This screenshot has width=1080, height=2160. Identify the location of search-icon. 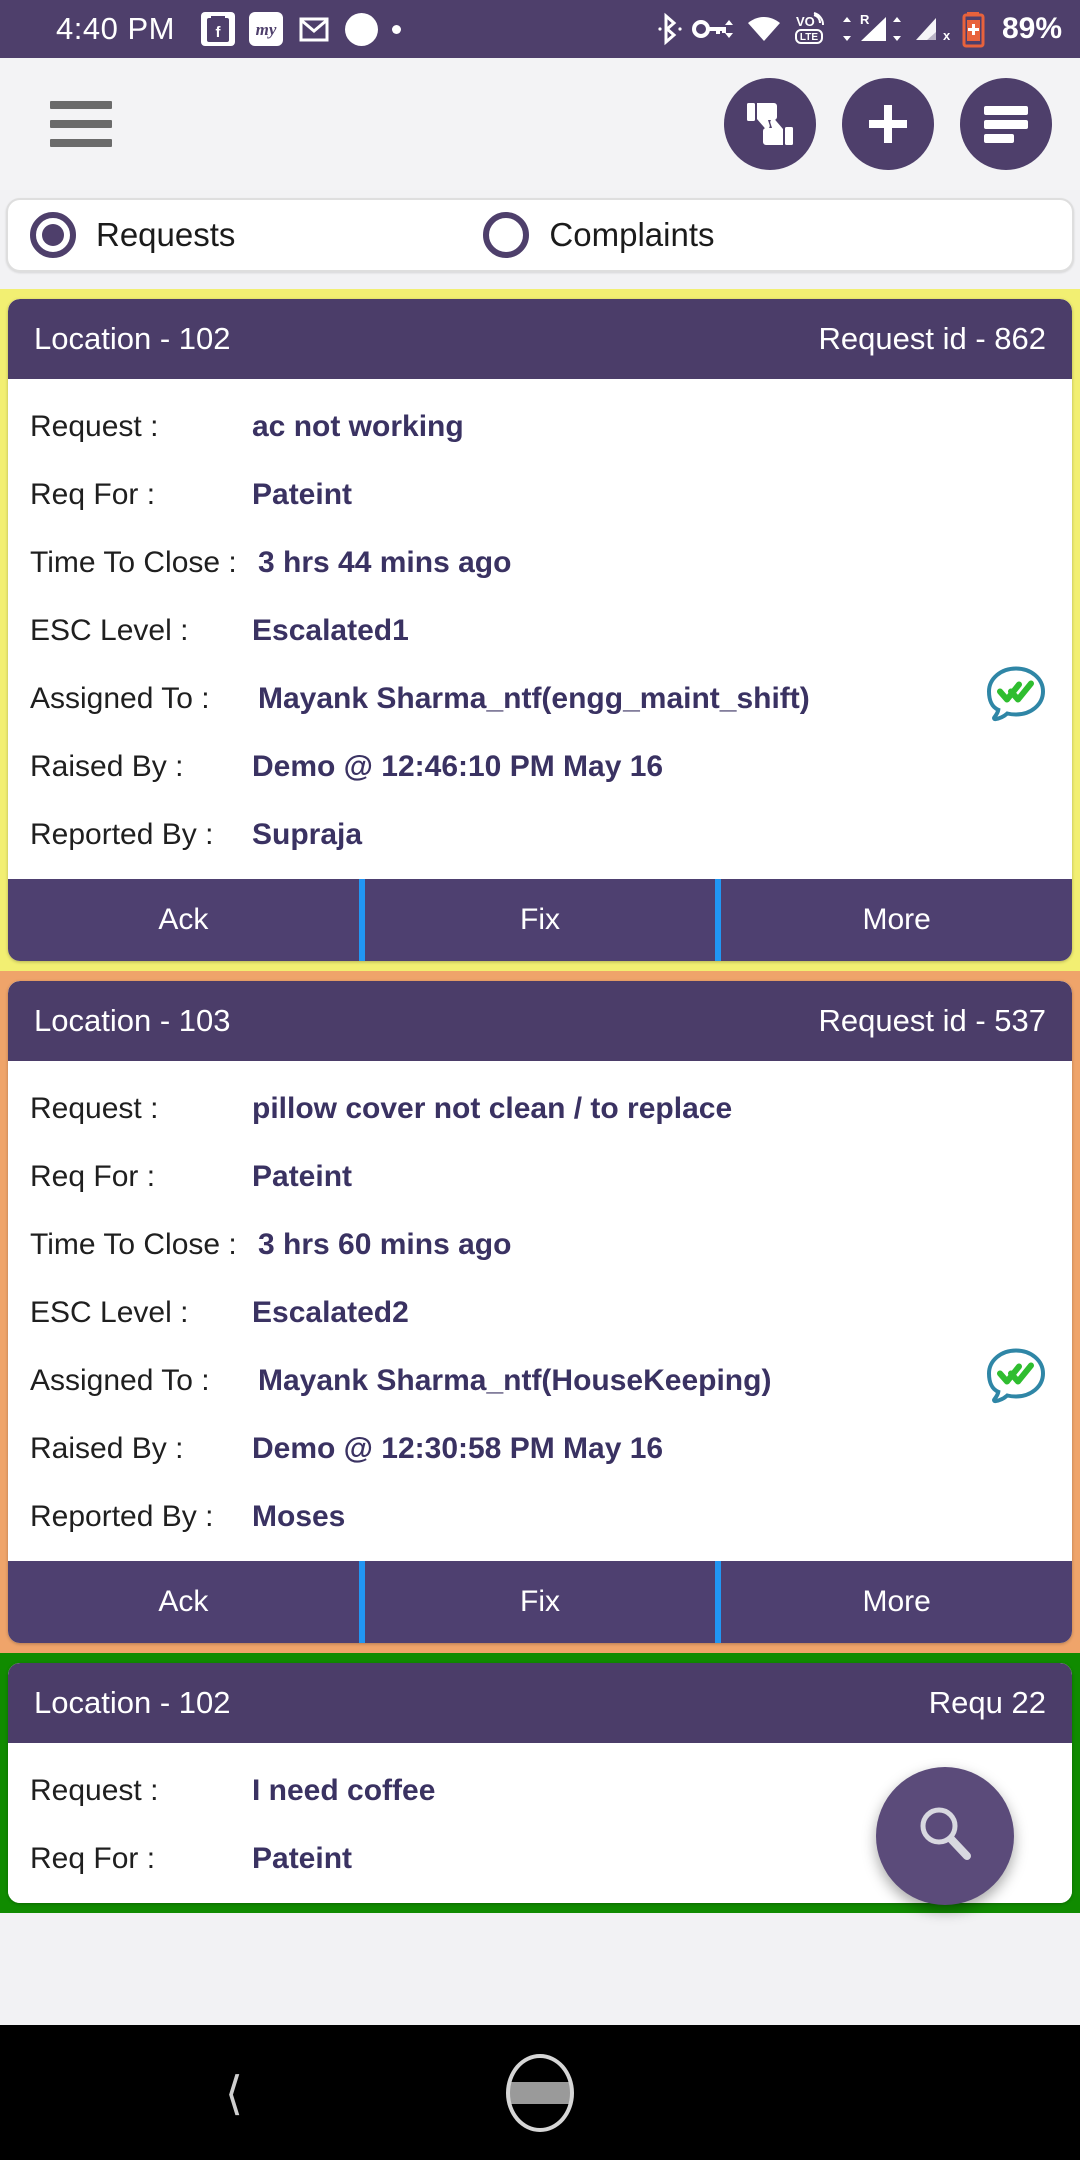
(945, 1836).